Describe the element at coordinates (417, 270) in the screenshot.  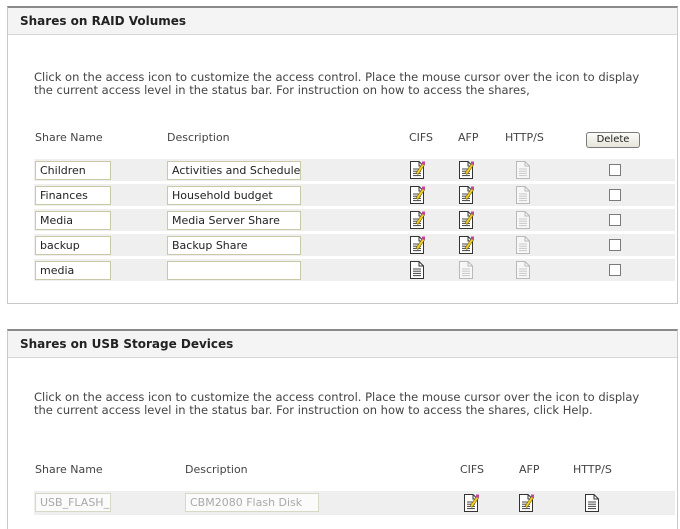
I see `access-cifs-read-access-icon` at that location.